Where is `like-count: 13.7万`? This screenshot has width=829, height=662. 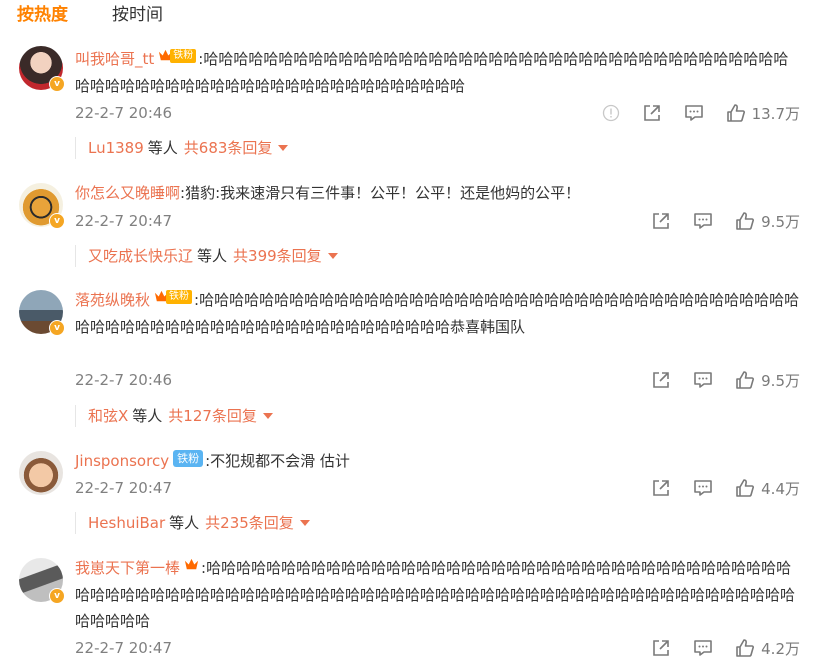
like-count: 13.7万 is located at coordinates (775, 113).